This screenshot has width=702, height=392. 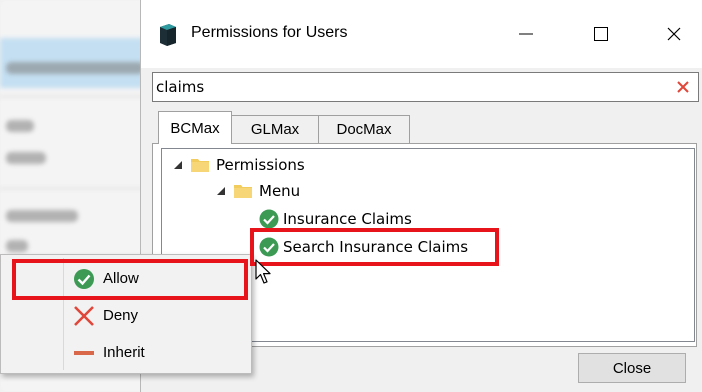 I want to click on tree-node-search-insurance-claims: Search Insurance Claims, so click(x=363, y=247).